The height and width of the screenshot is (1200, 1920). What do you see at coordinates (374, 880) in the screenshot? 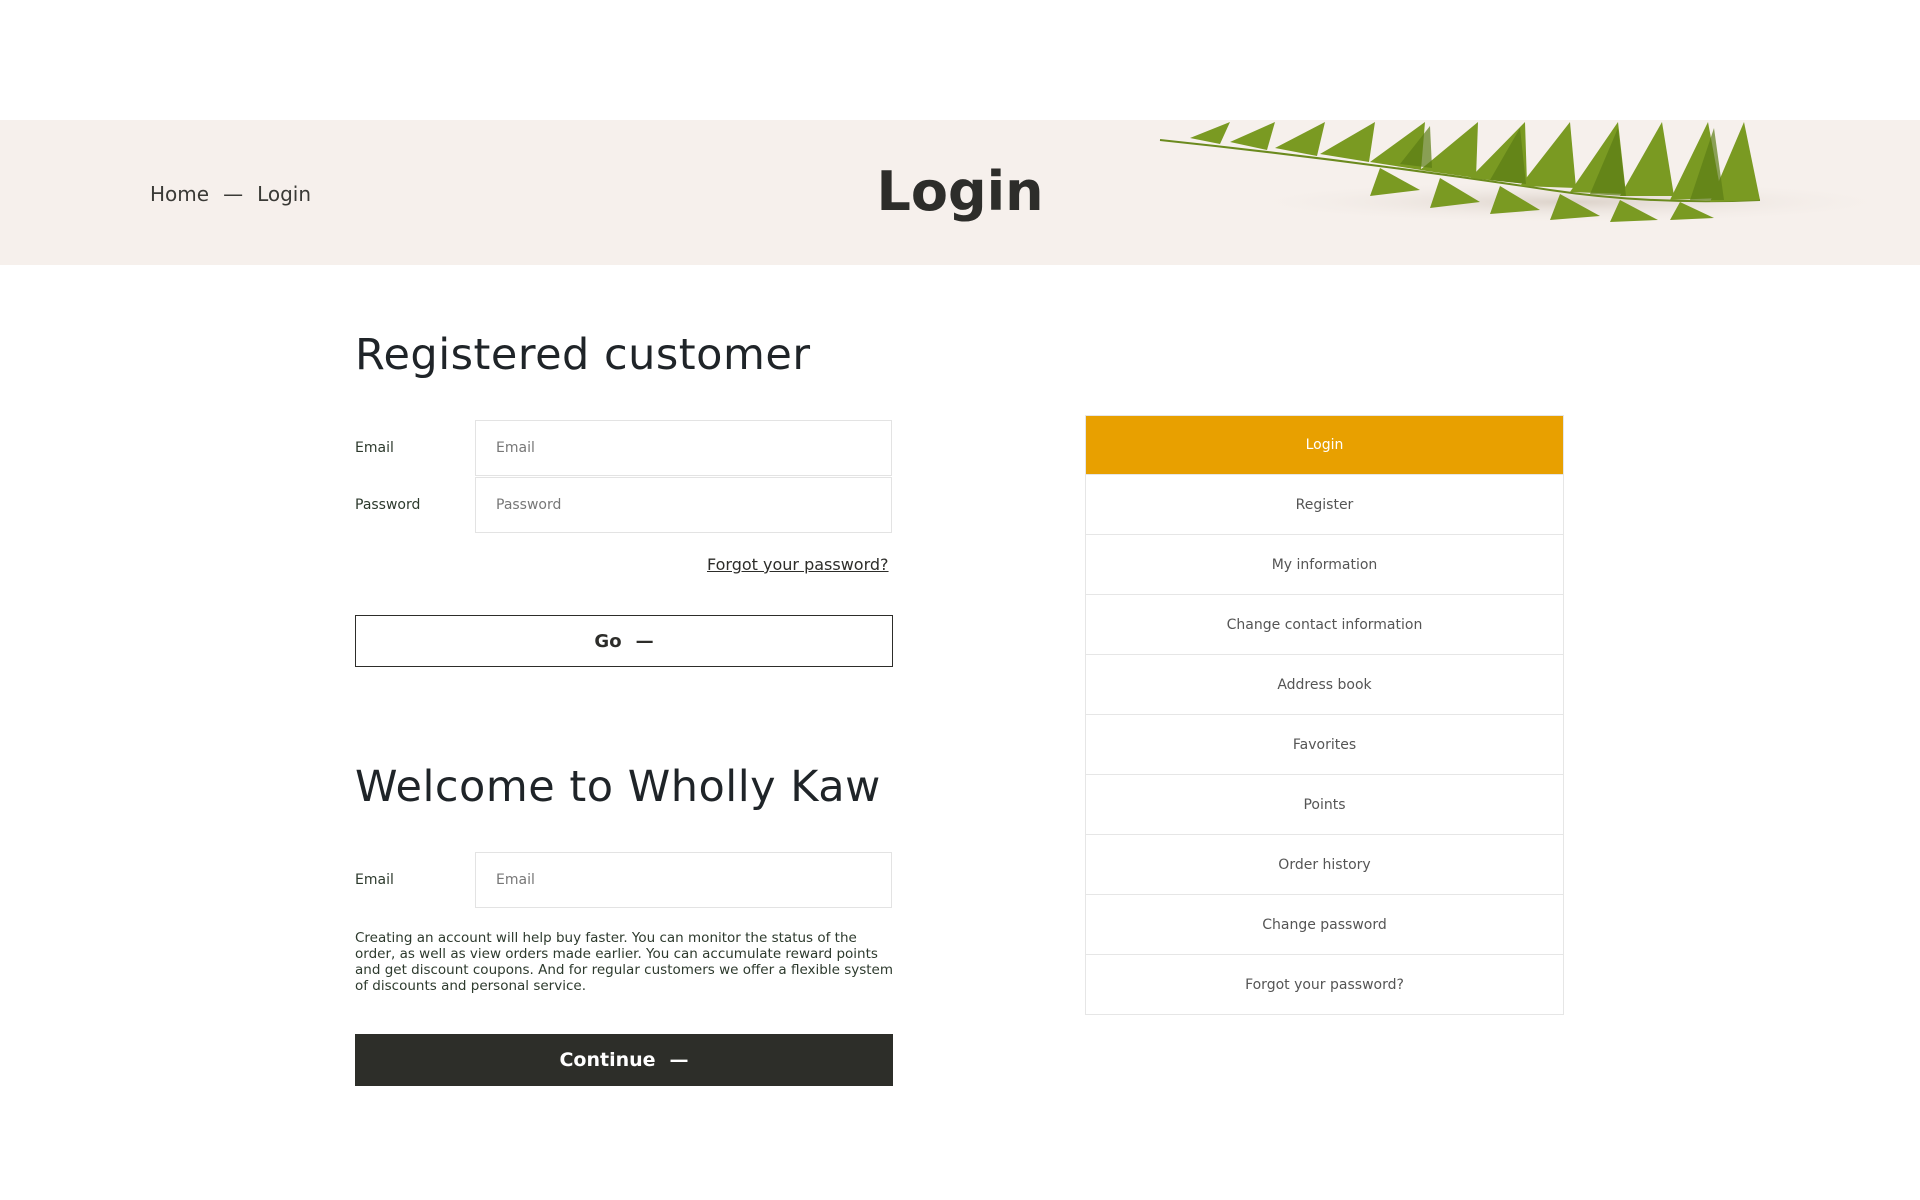
I see `register-email-label: Email` at bounding box center [374, 880].